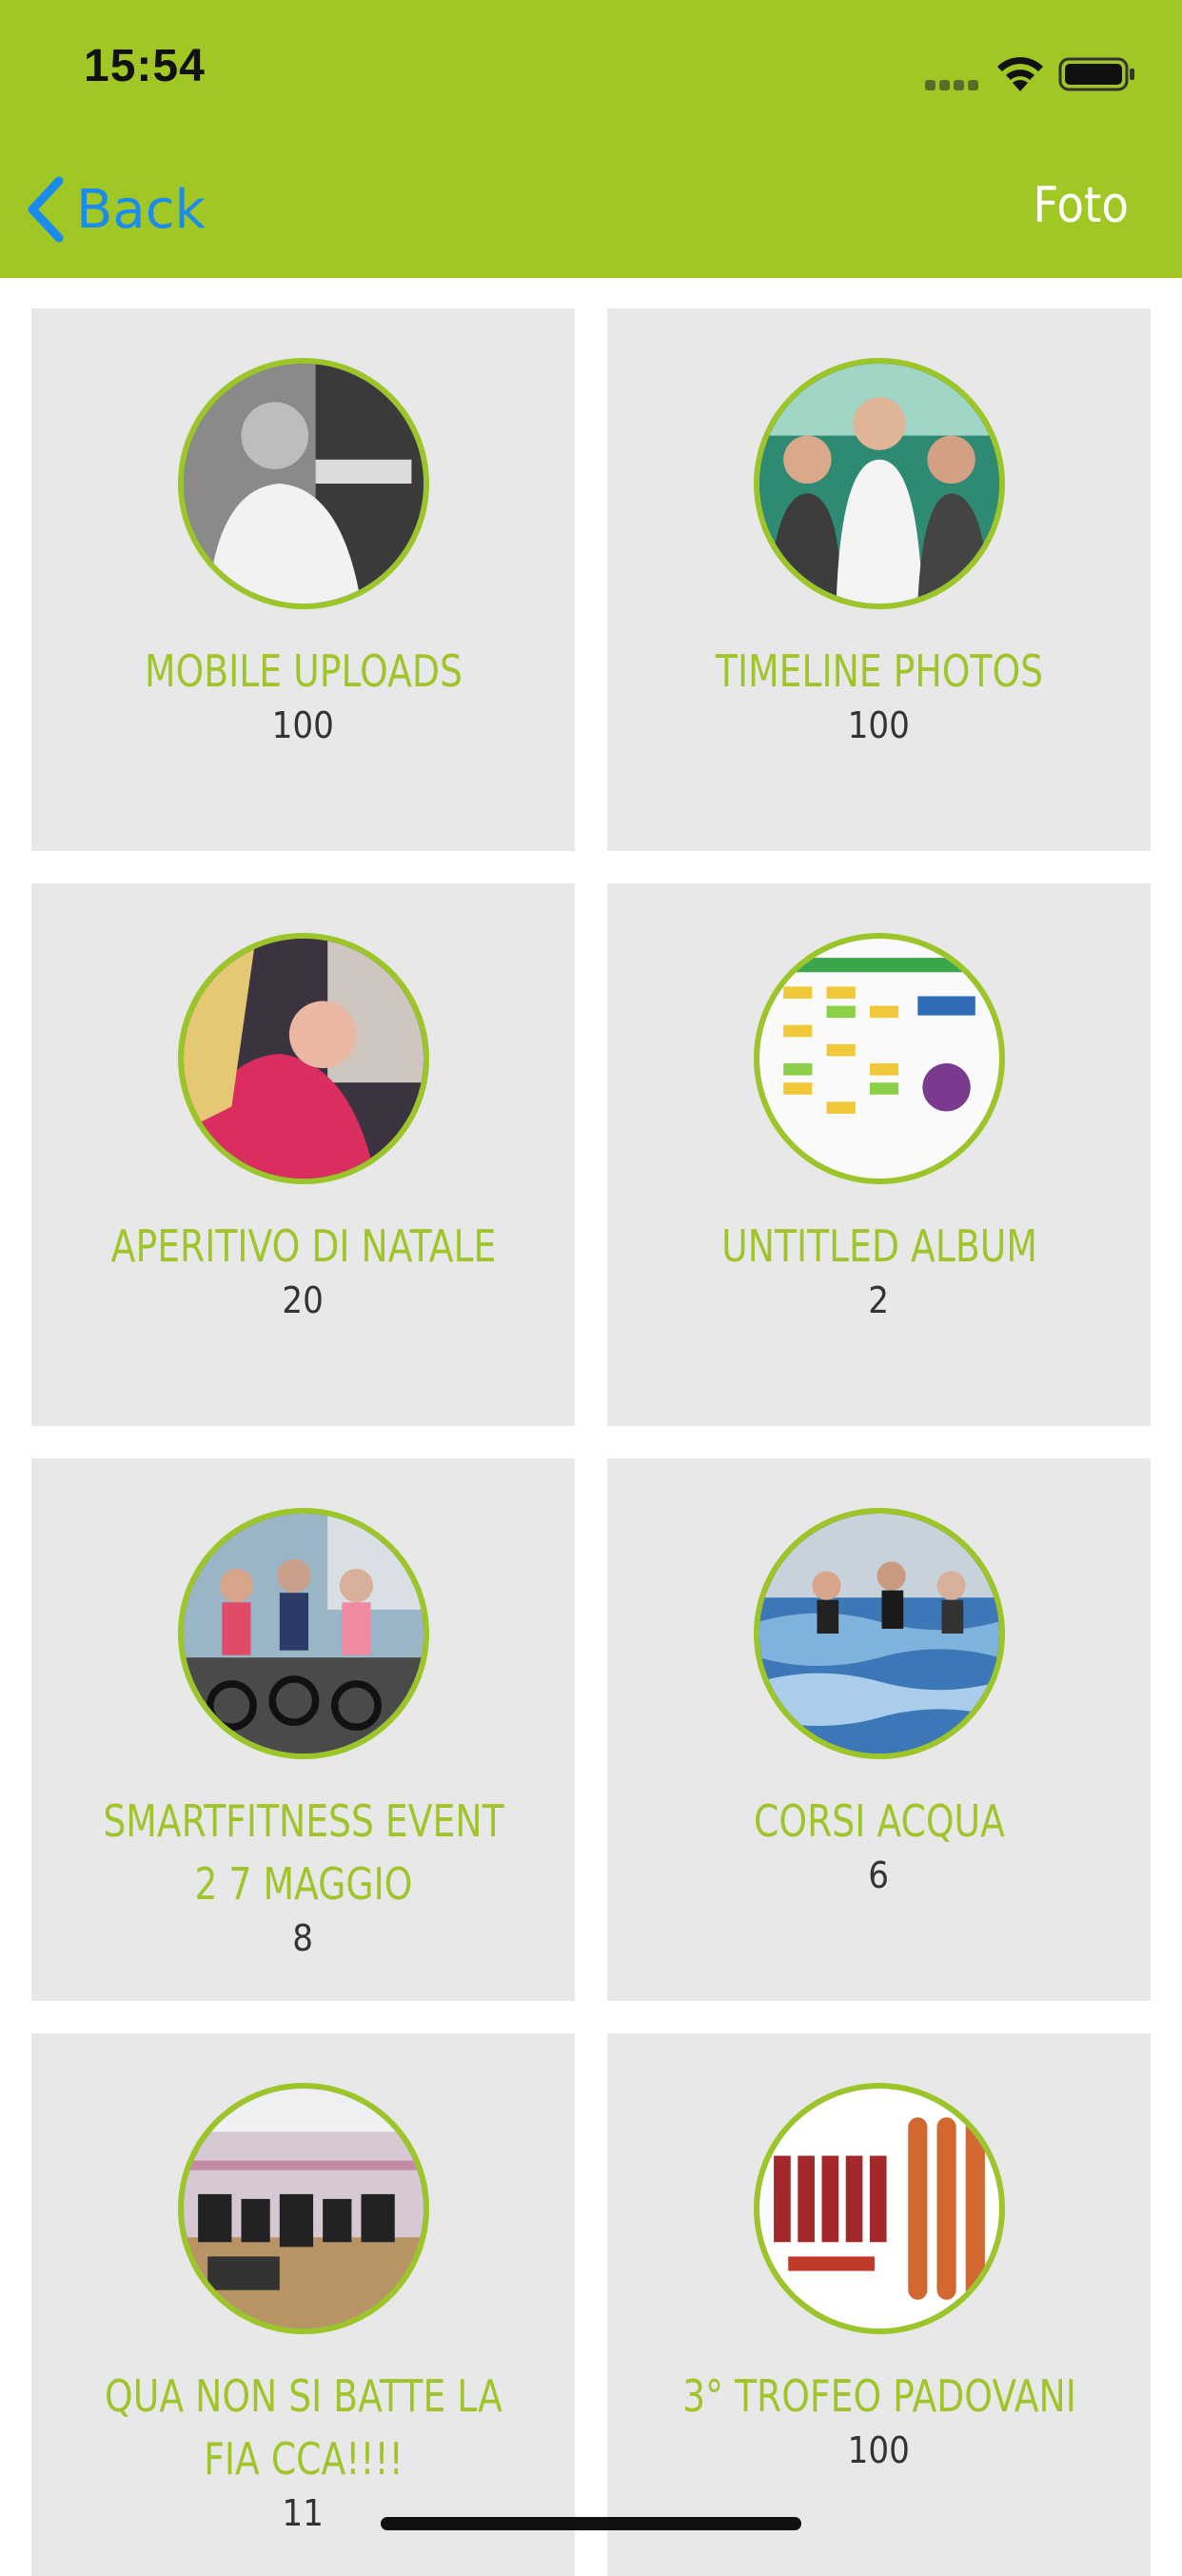  I want to click on album-title: CORSI ACQUA, so click(879, 1821).